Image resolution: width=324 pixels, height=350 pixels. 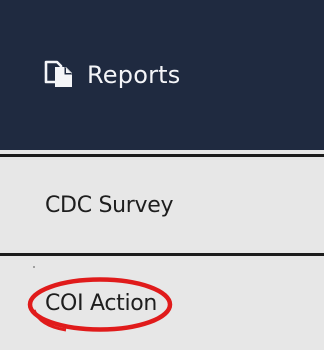 What do you see at coordinates (134, 75) in the screenshot?
I see `reports-label: Reports` at bounding box center [134, 75].